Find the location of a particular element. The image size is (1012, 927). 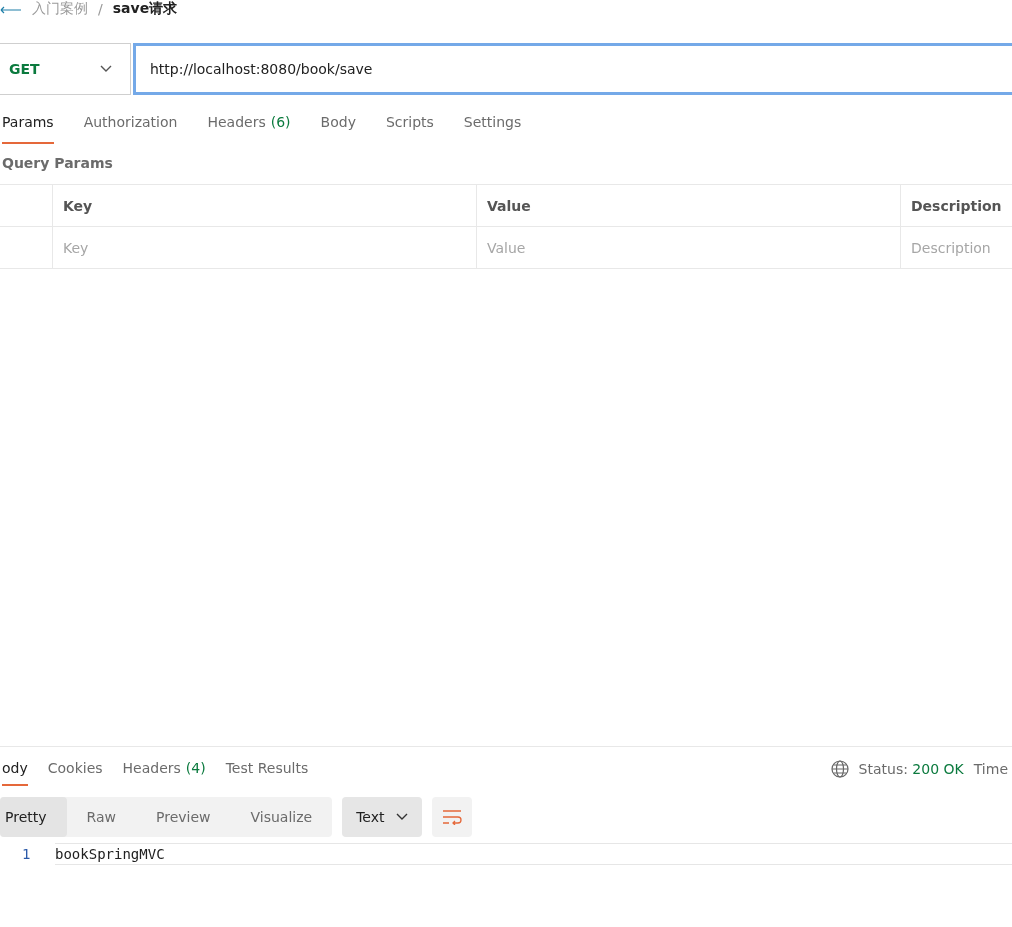

wrap-lines-button is located at coordinates (452, 817).